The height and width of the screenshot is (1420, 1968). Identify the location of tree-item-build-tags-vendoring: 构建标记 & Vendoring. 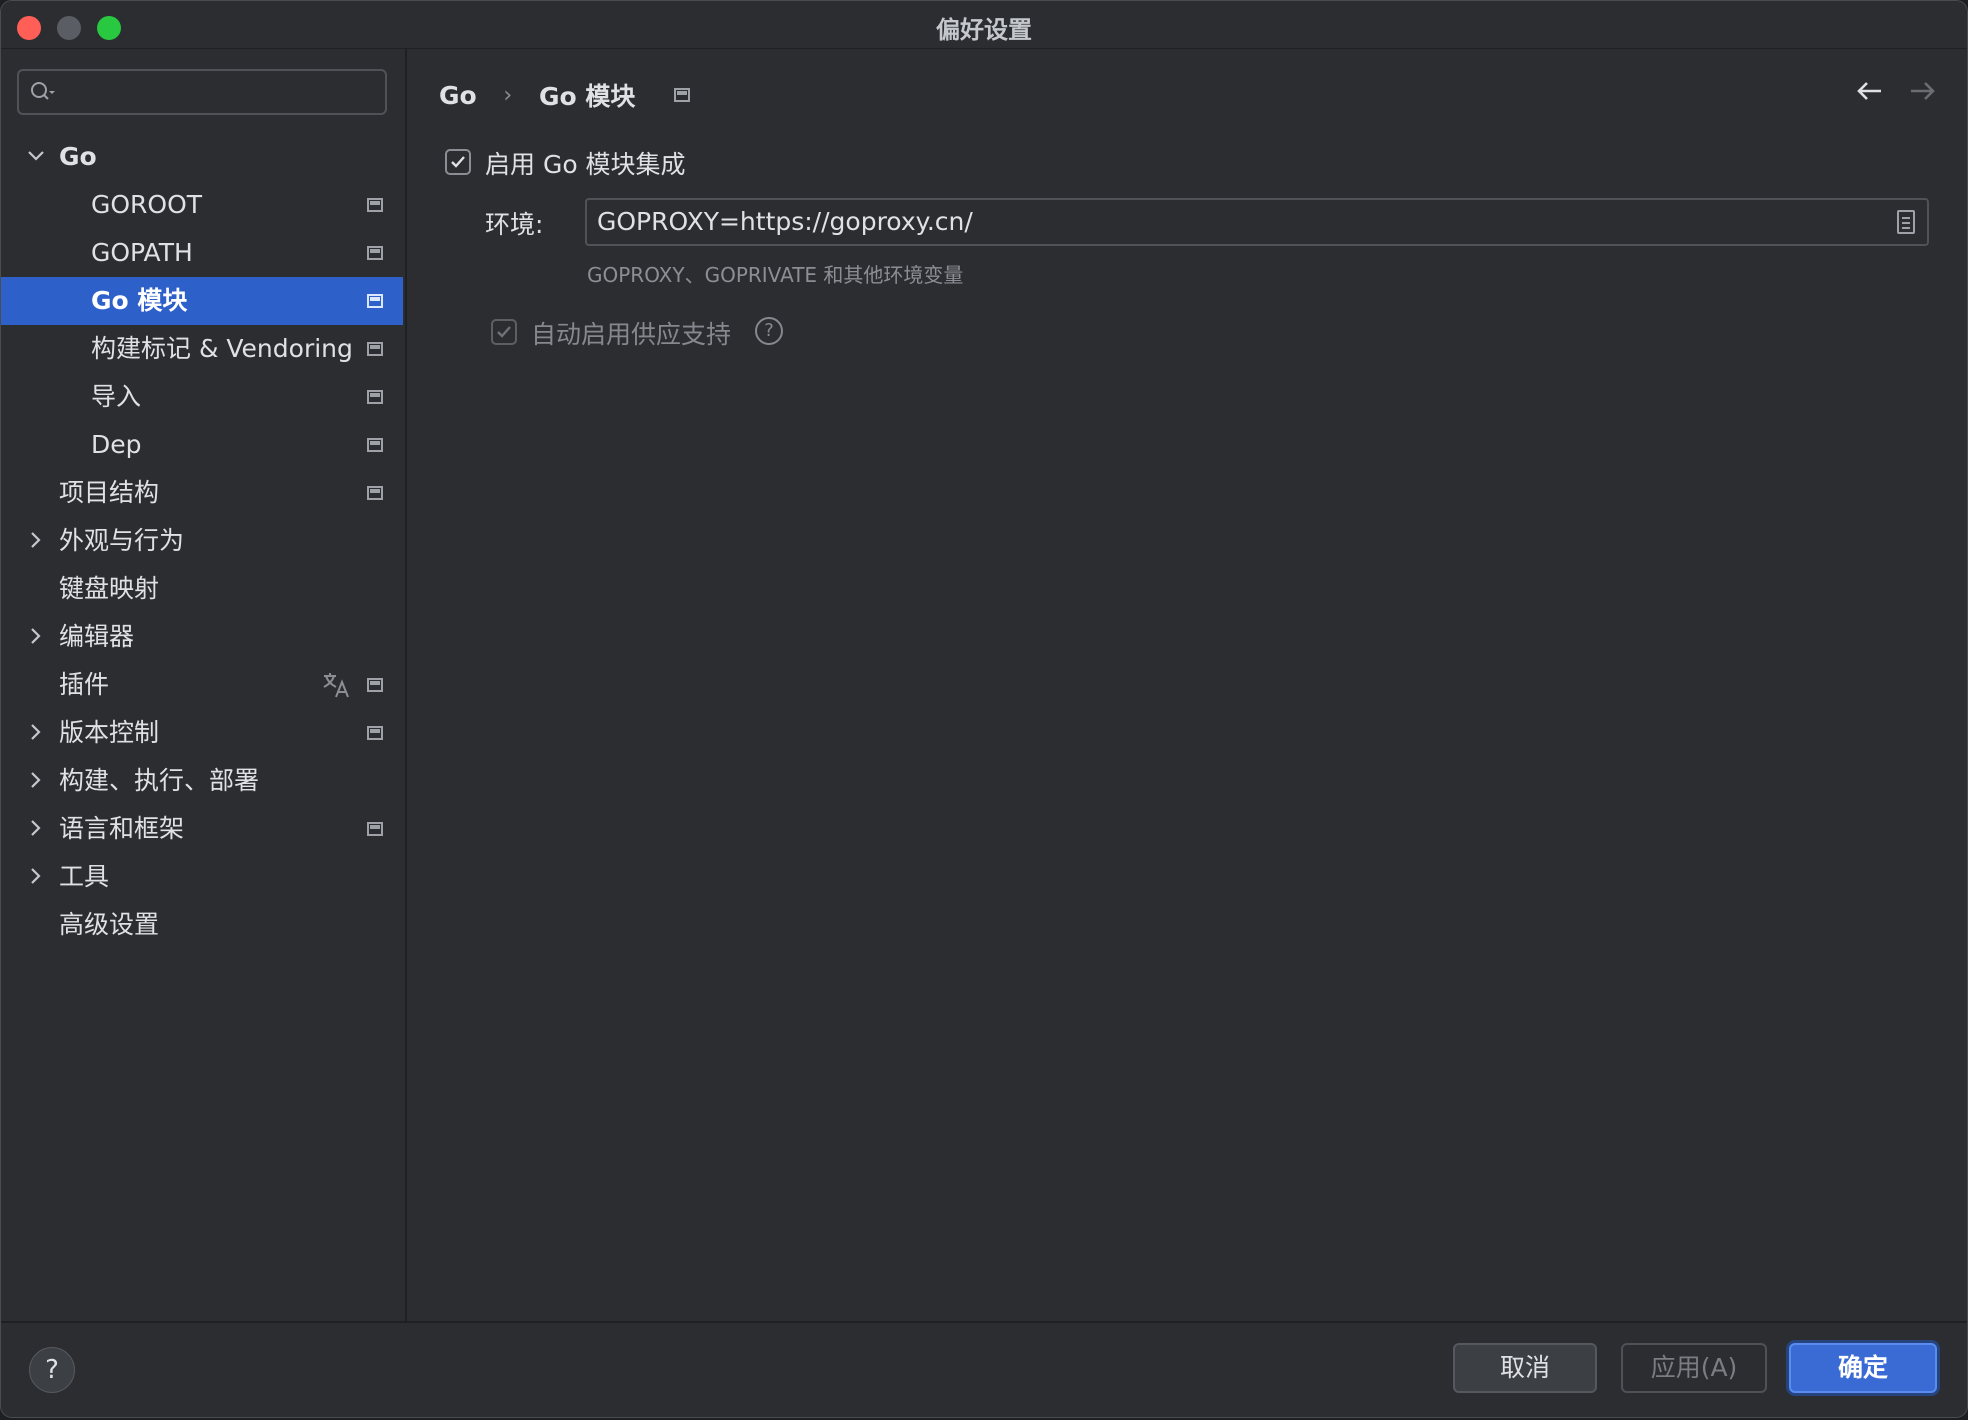
(202, 349).